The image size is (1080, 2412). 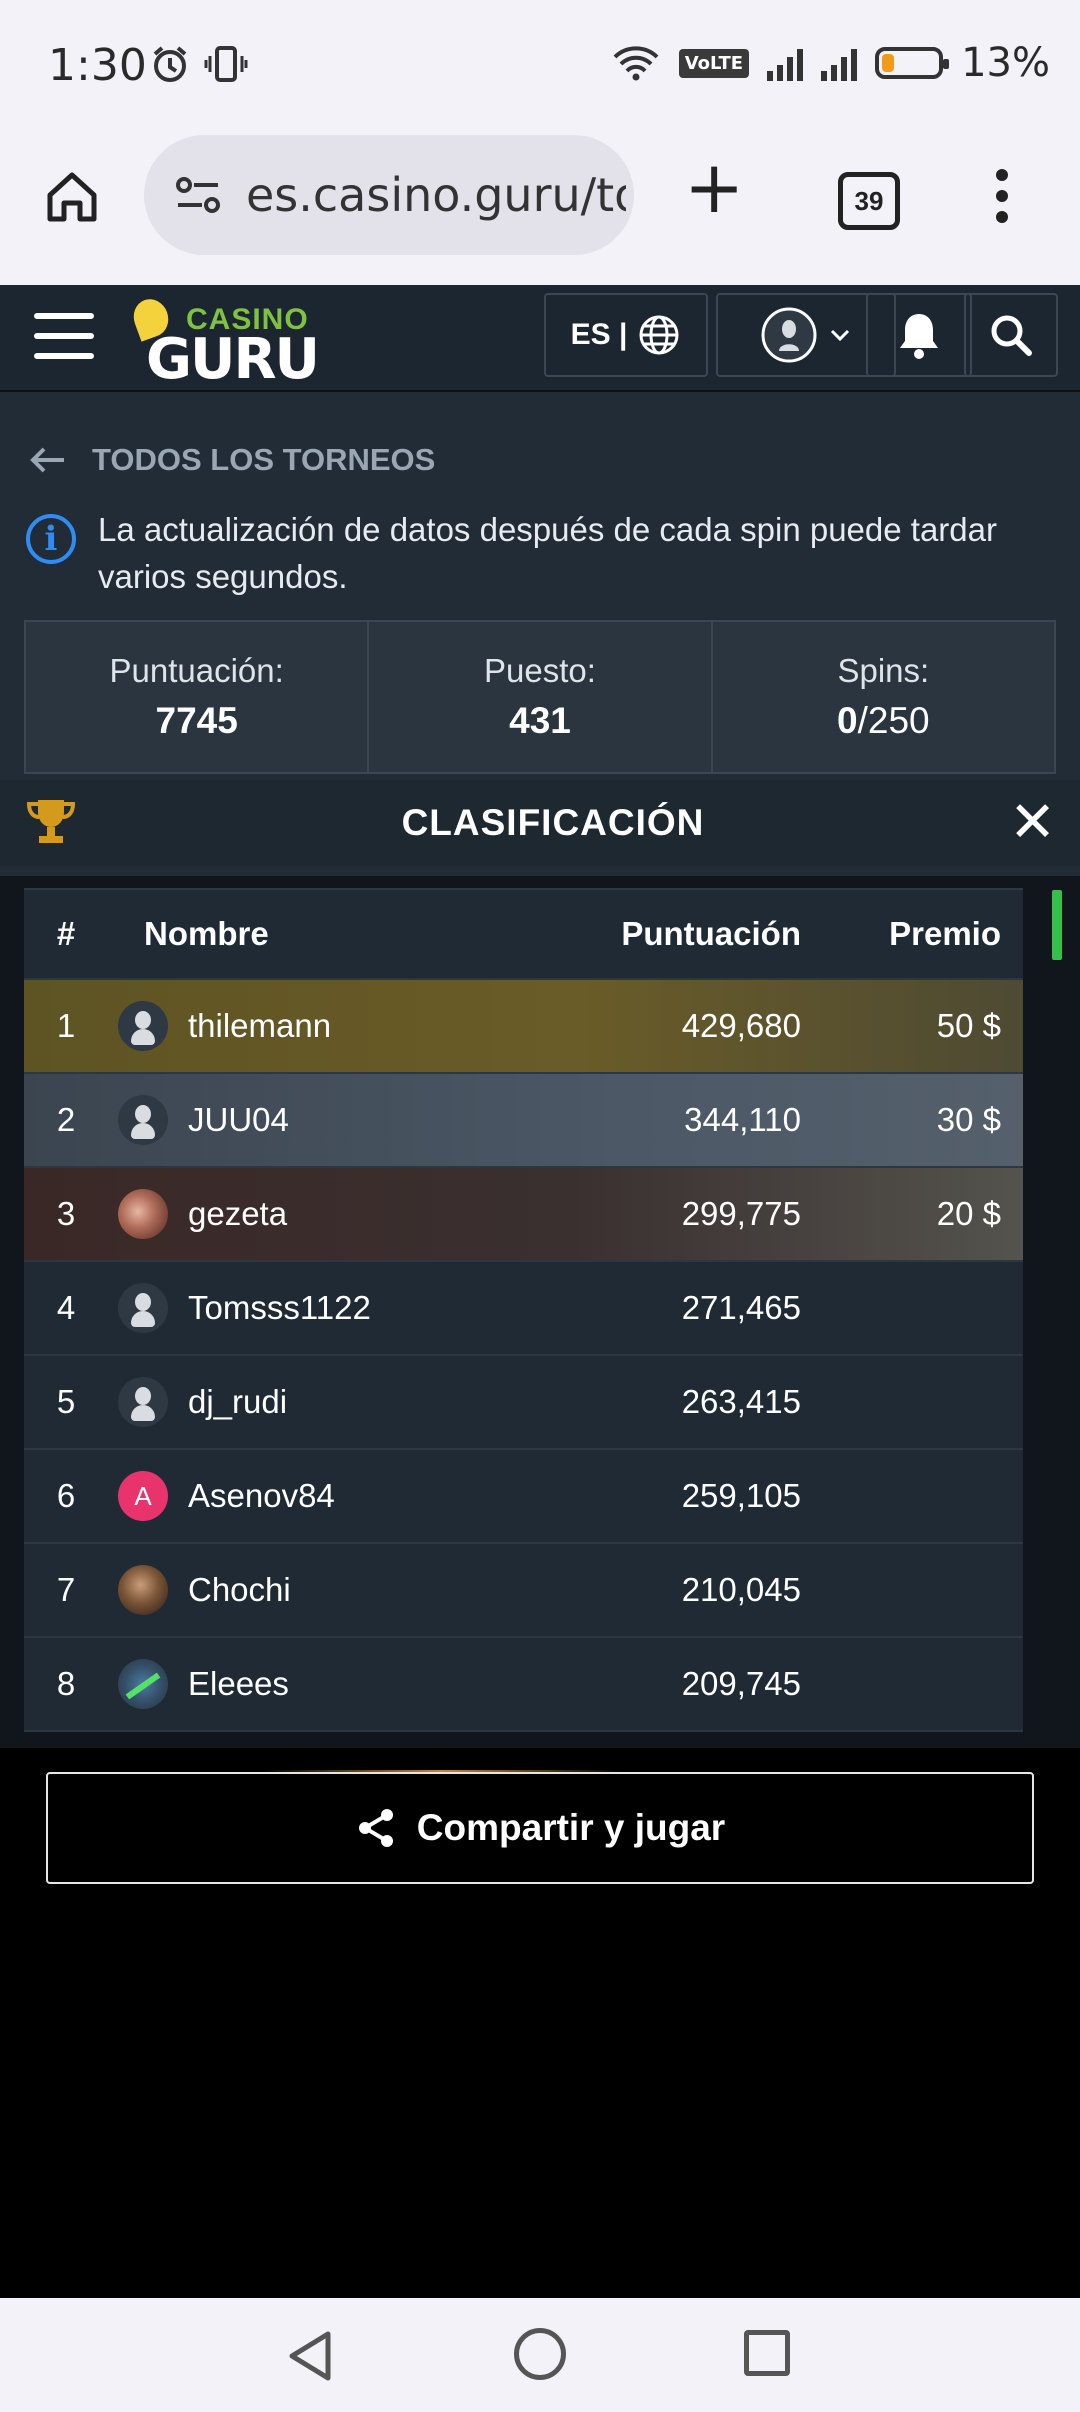 What do you see at coordinates (1011, 335) in the screenshot?
I see `search-button` at bounding box center [1011, 335].